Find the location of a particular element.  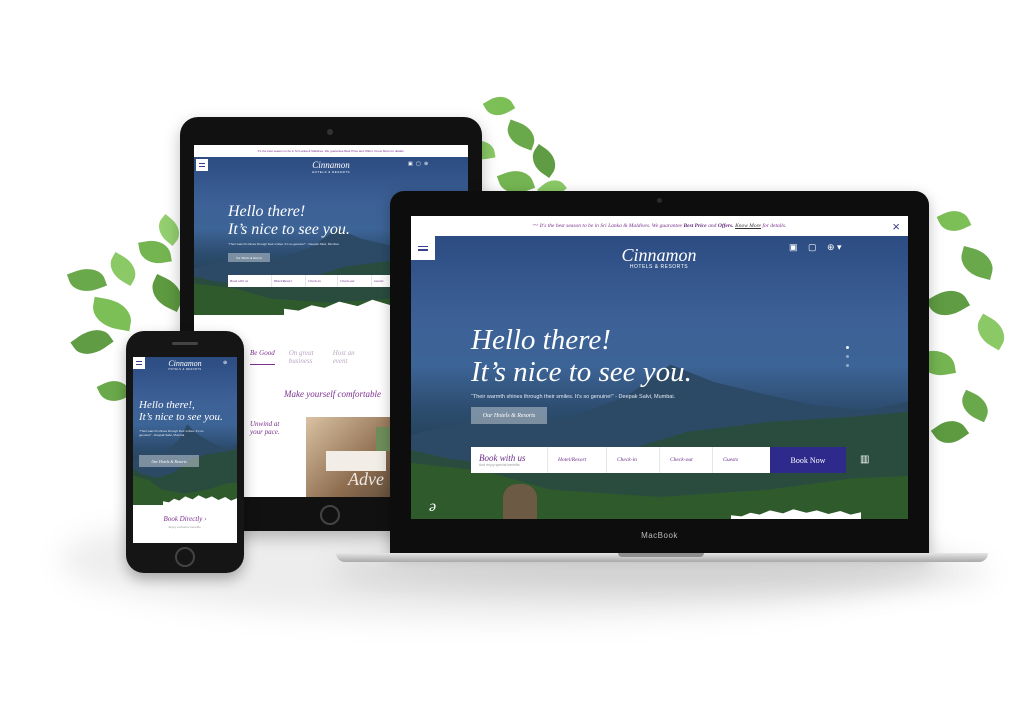

brand-mark: ə is located at coordinates (433, 506).